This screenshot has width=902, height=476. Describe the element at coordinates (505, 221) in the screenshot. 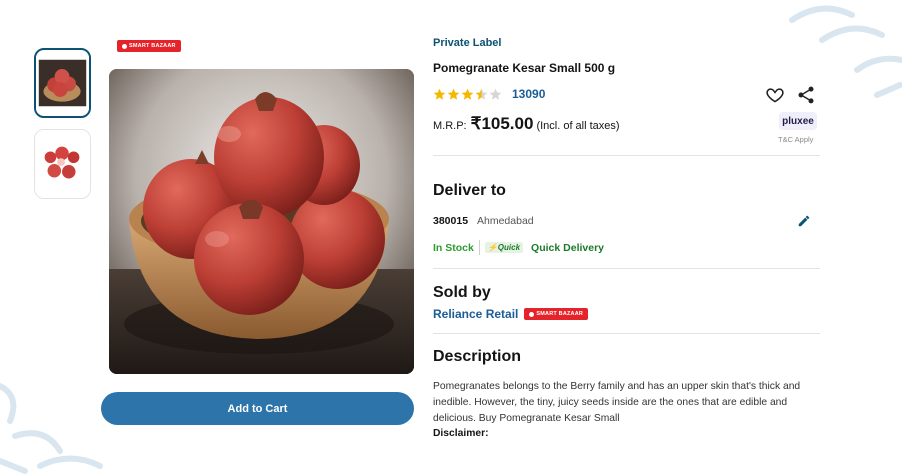

I see `city: Ahmedabad` at that location.